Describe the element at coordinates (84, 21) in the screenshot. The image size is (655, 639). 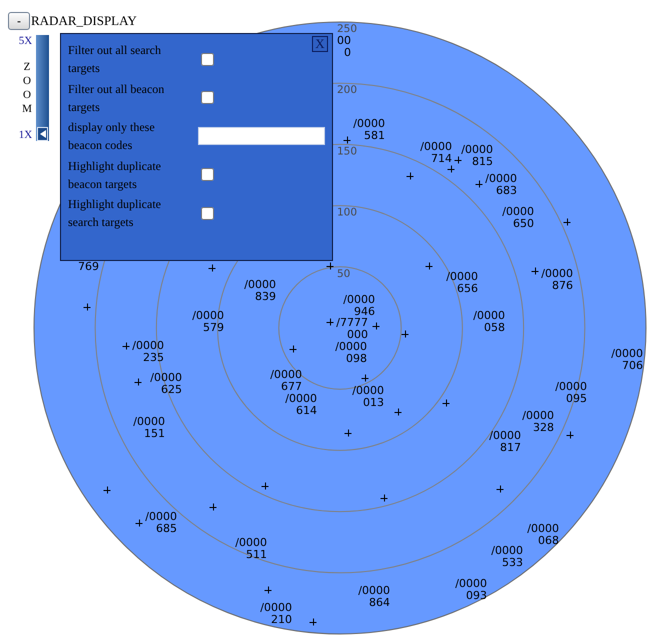
I see `app-title: RADAR_DISPLAY` at that location.